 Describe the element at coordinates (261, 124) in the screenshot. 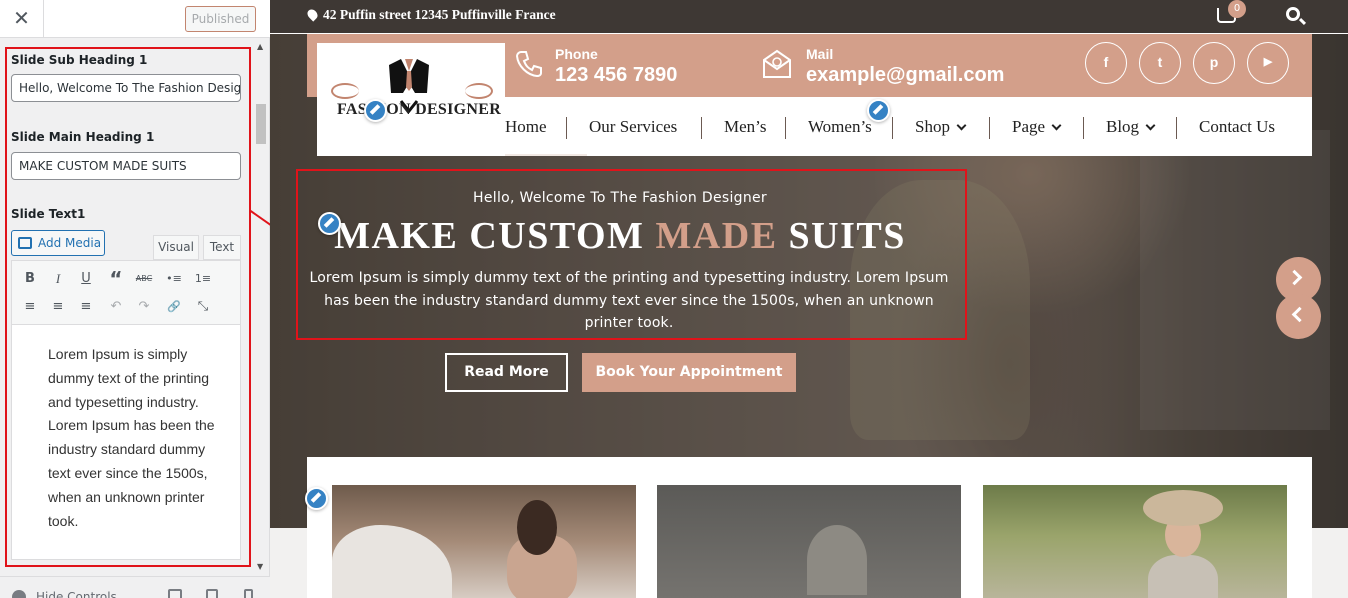

I see `scrollbar-thumb` at that location.